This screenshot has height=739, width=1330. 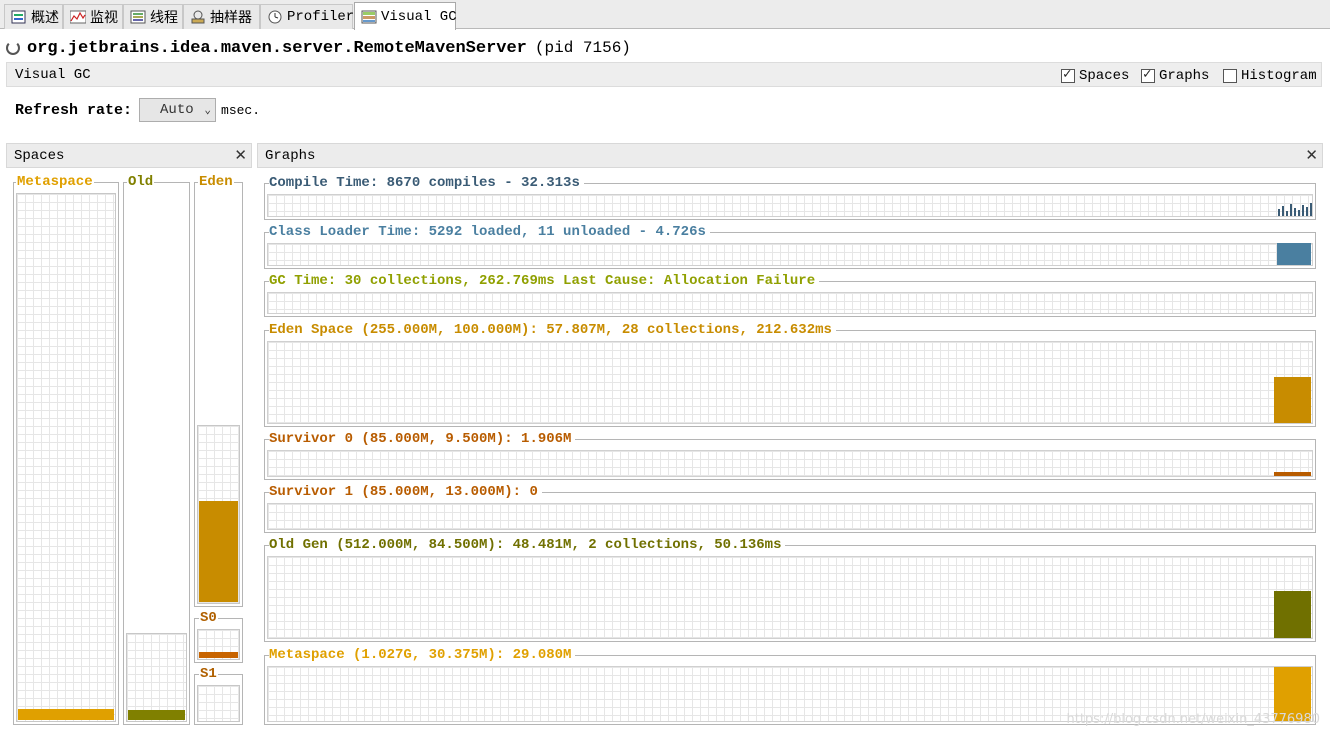 I want to click on graphs-checkbox: Graphs, so click(x=1175, y=75).